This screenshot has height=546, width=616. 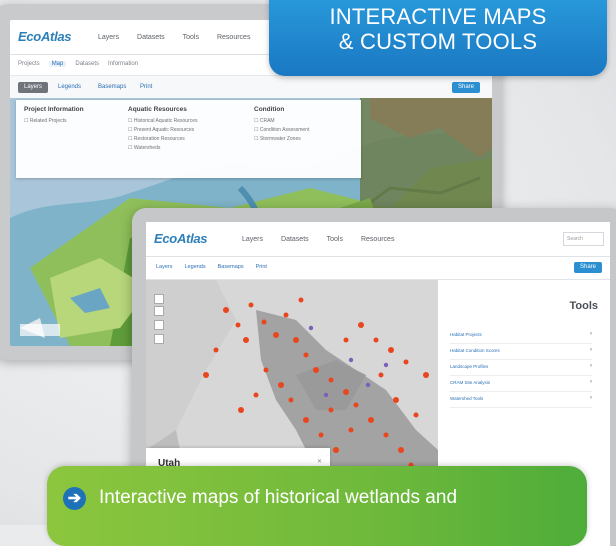 I want to click on layer-checkbox: ☐ CRAM, so click(x=281, y=121).